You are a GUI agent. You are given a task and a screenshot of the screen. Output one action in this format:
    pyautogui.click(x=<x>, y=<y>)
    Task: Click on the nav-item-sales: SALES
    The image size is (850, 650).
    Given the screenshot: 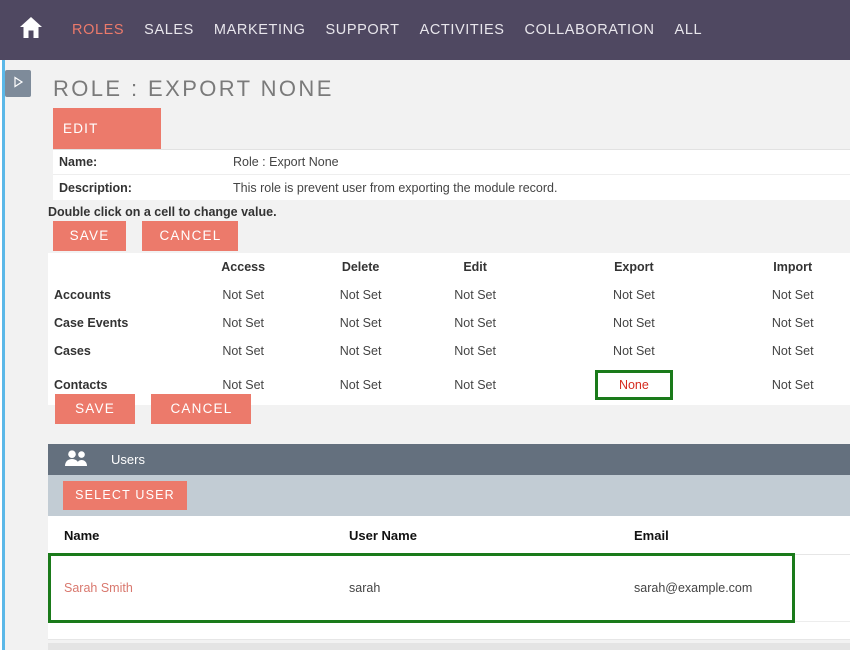 What is the action you would take?
    pyautogui.click(x=169, y=30)
    